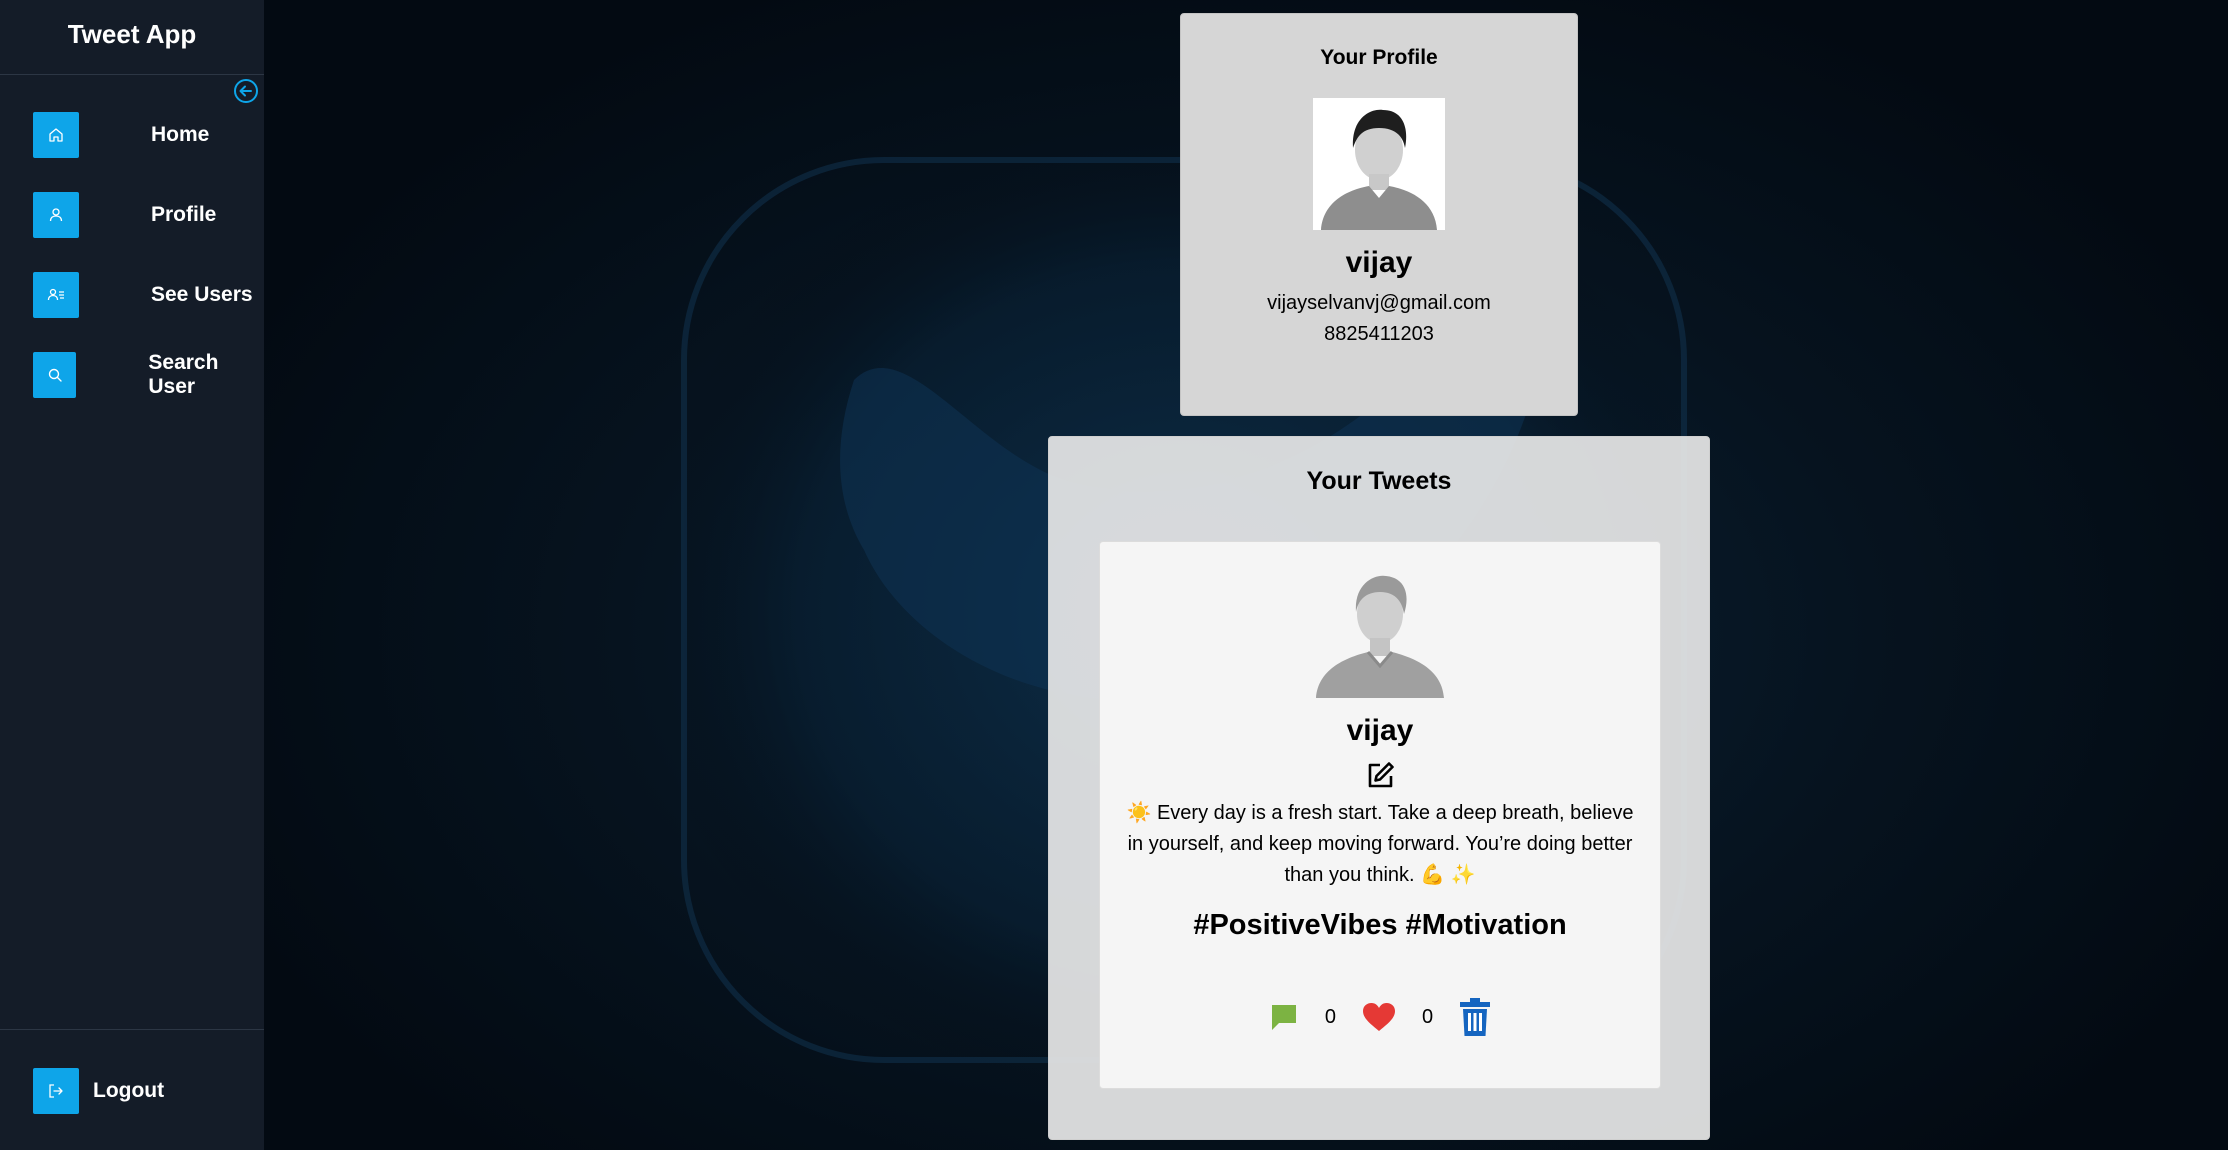 The image size is (2228, 1150). Describe the element at coordinates (132, 374) in the screenshot. I see `sidebar-item-search-user: Search User` at that location.